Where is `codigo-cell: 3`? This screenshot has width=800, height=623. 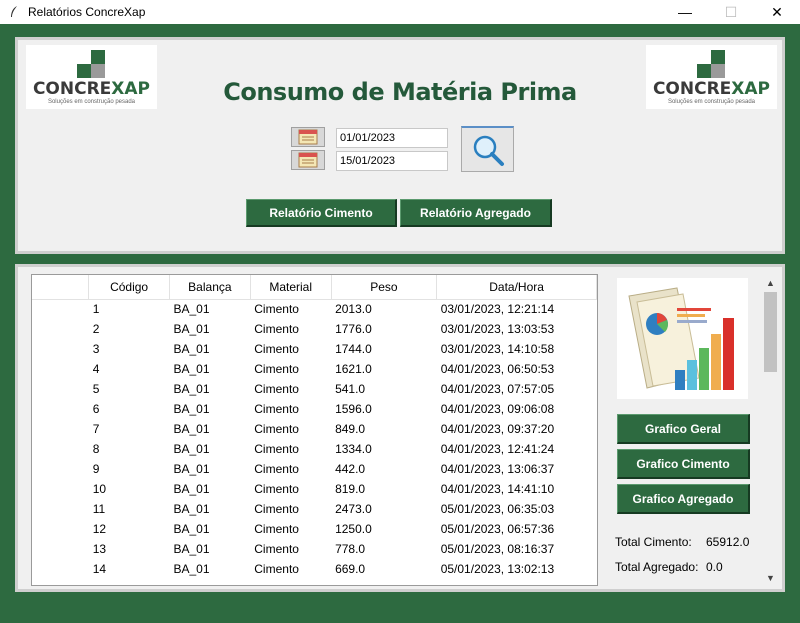 codigo-cell: 3 is located at coordinates (96, 349).